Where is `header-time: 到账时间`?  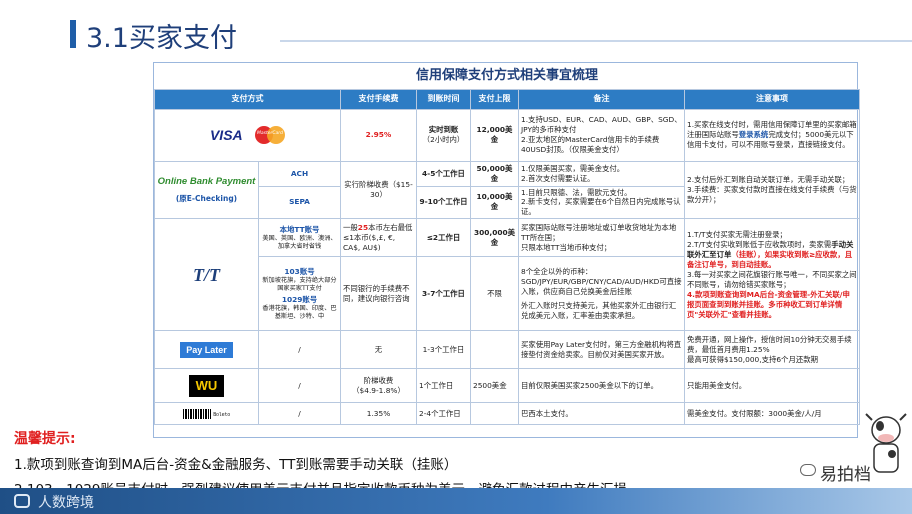
header-time: 到账时间 is located at coordinates (443, 99).